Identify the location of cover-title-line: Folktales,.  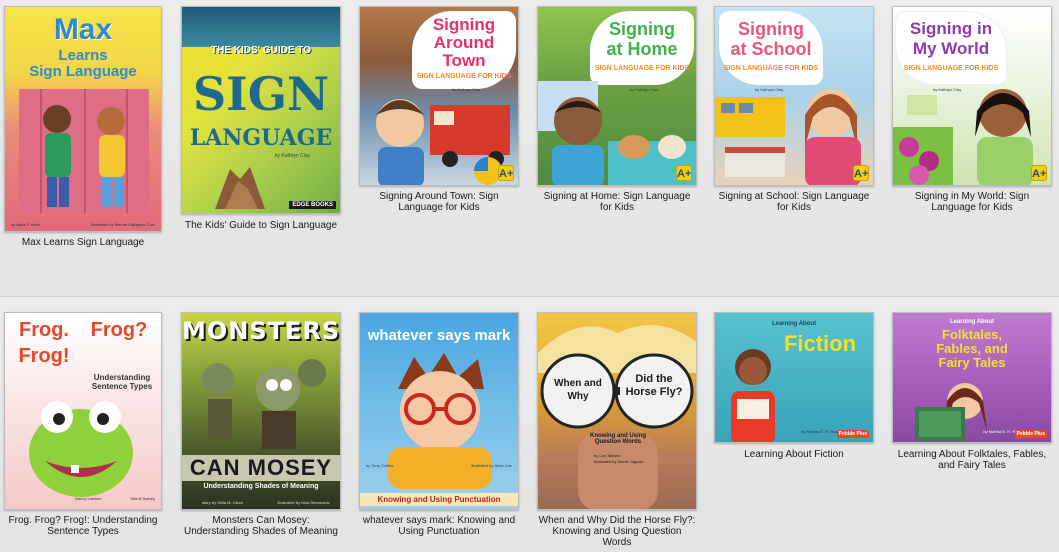
(972, 334).